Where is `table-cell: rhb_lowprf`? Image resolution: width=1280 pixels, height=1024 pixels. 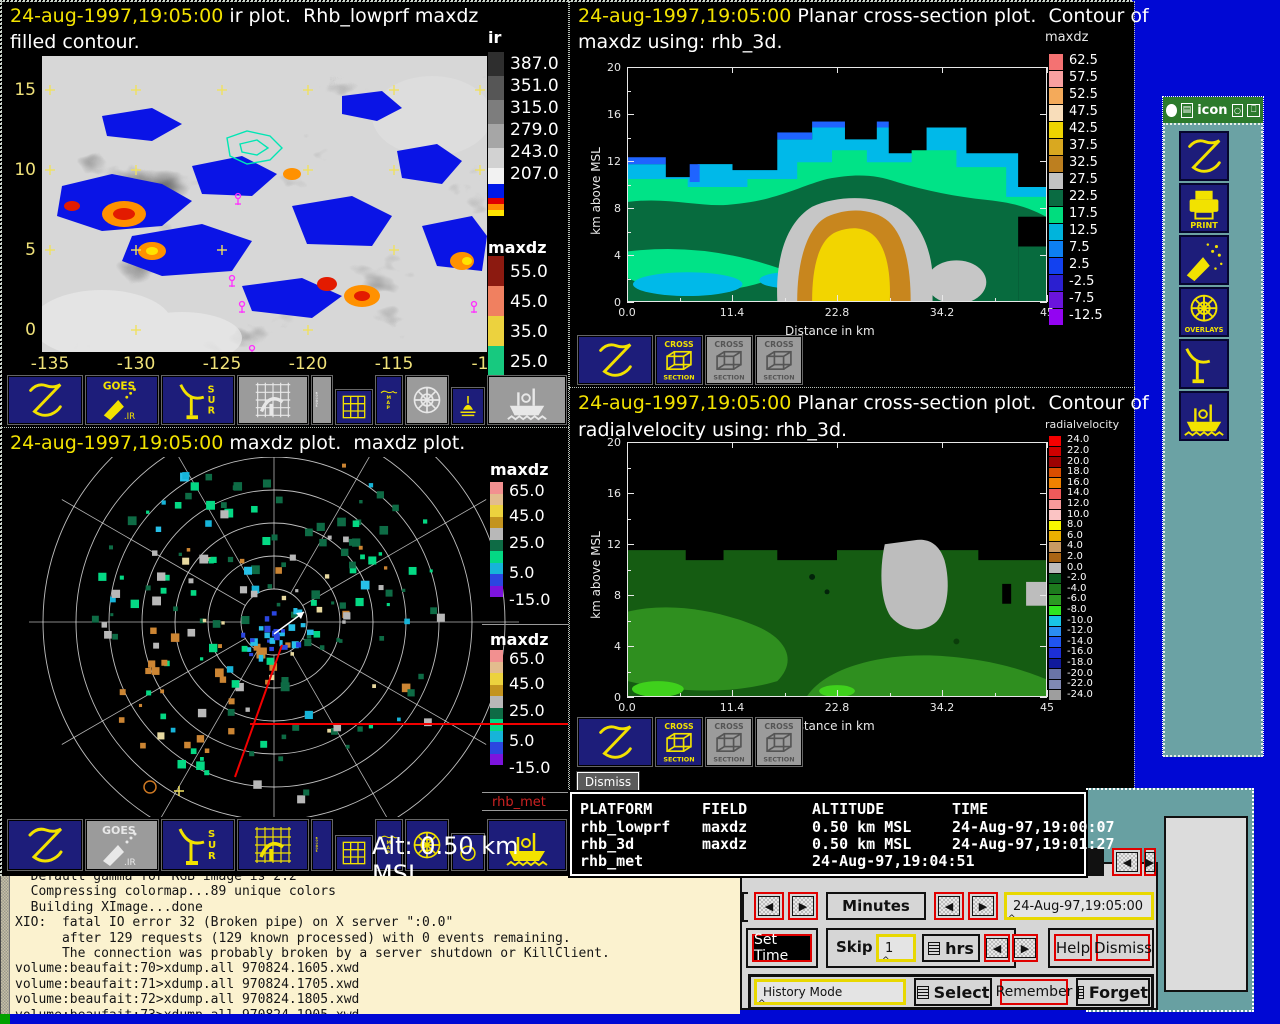
table-cell: rhb_lowprf is located at coordinates (625, 827).